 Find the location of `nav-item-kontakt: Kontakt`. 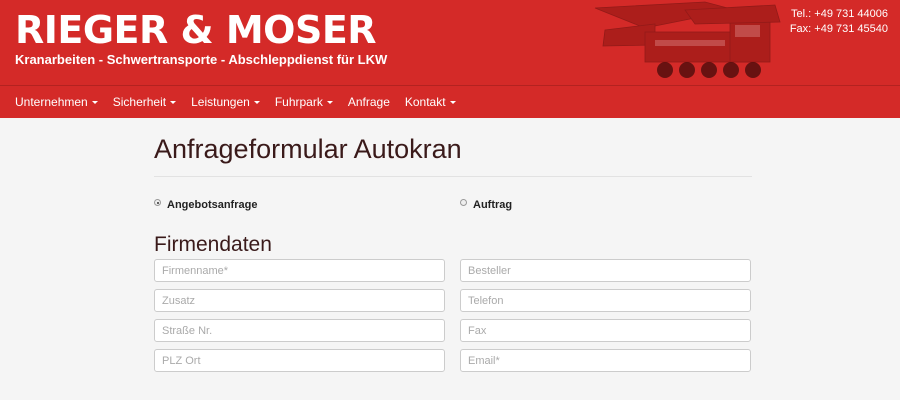

nav-item-kontakt: Kontakt is located at coordinates (430, 102).